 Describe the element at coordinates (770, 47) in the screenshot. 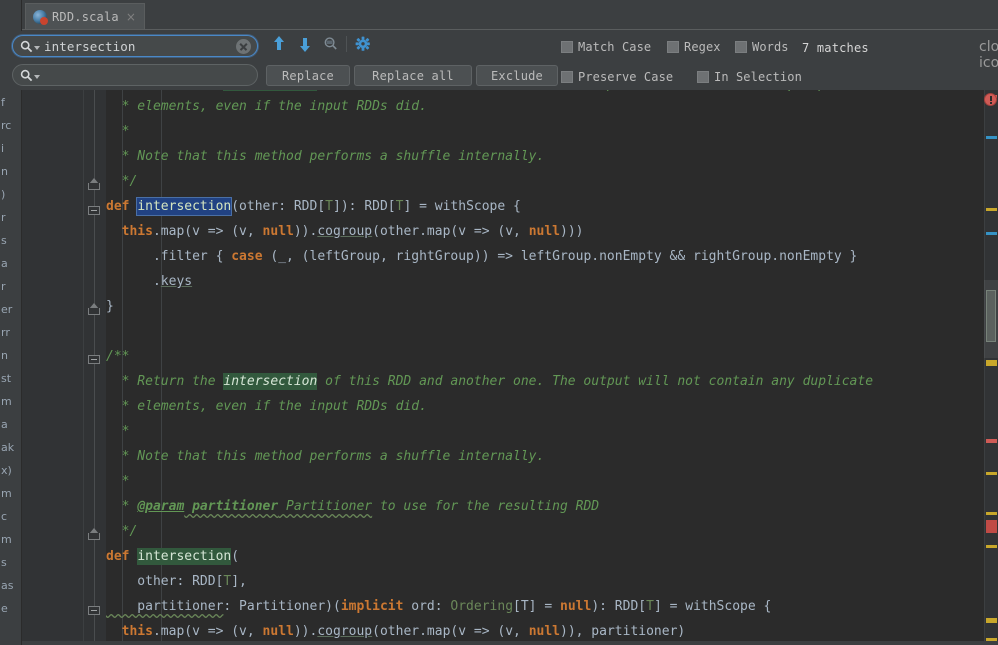

I see `option-words-label: Words` at that location.